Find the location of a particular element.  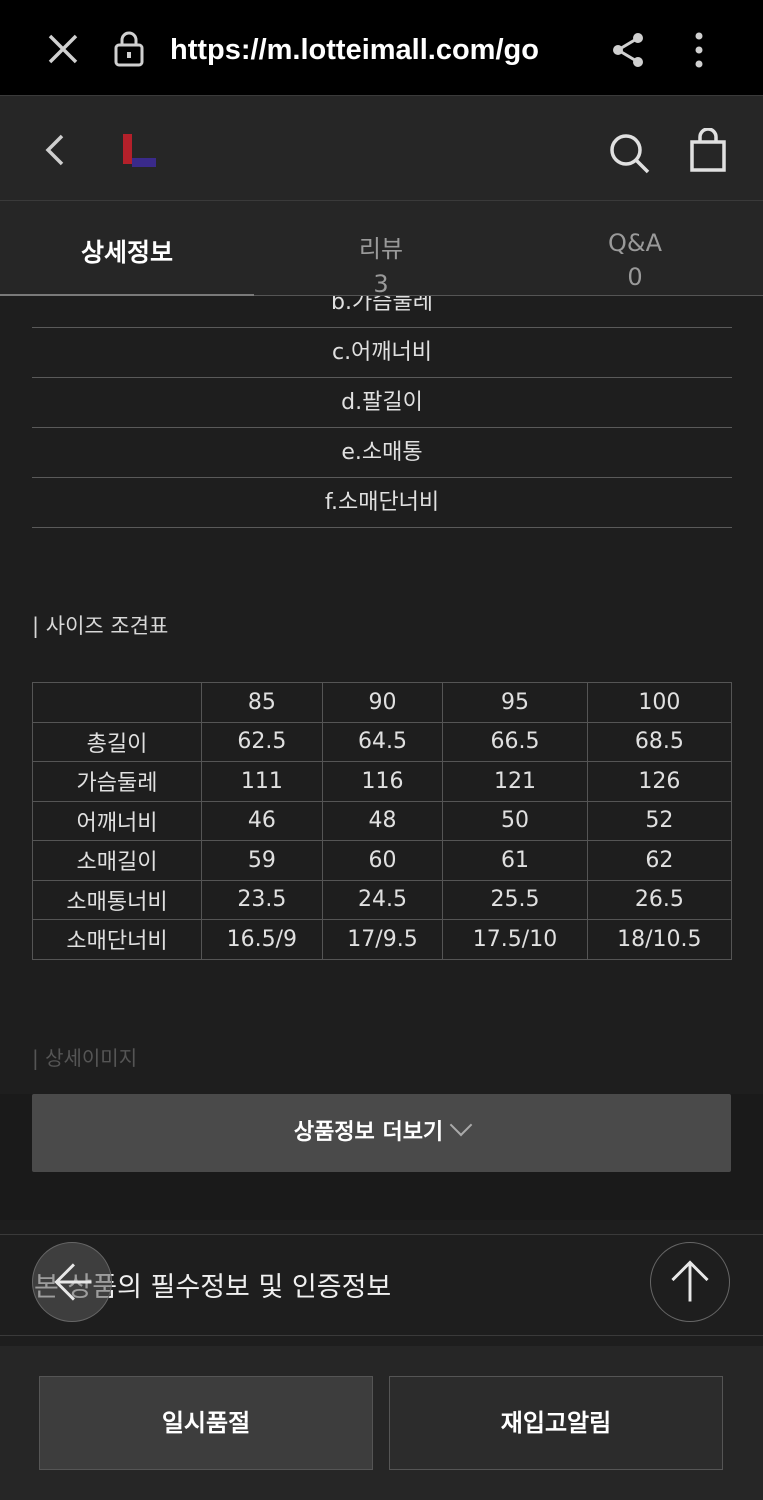

scroll-top-icon is located at coordinates (690, 1282).